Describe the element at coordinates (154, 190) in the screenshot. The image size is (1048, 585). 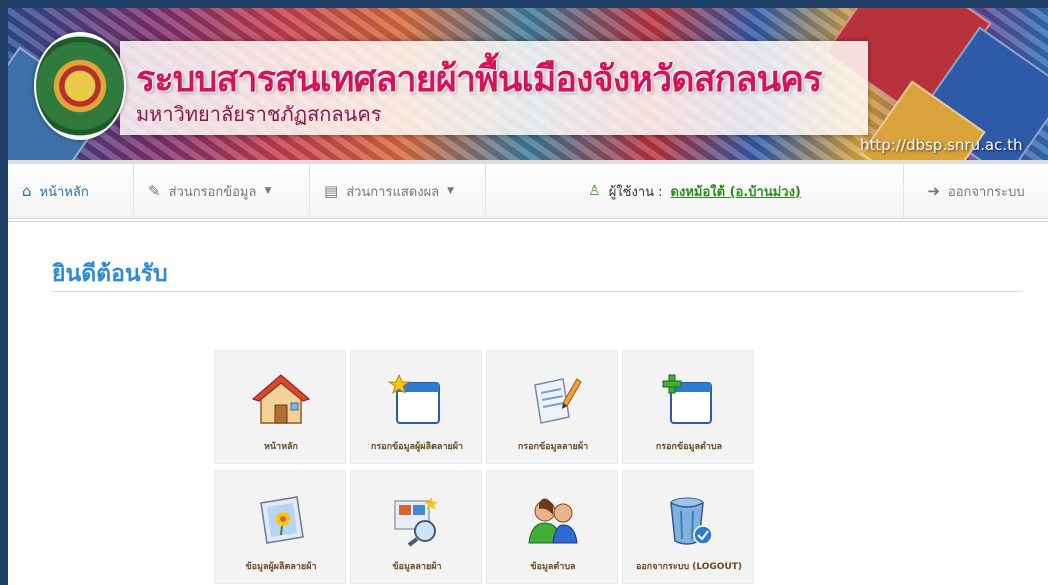
I see `edit-icon: ✎` at that location.